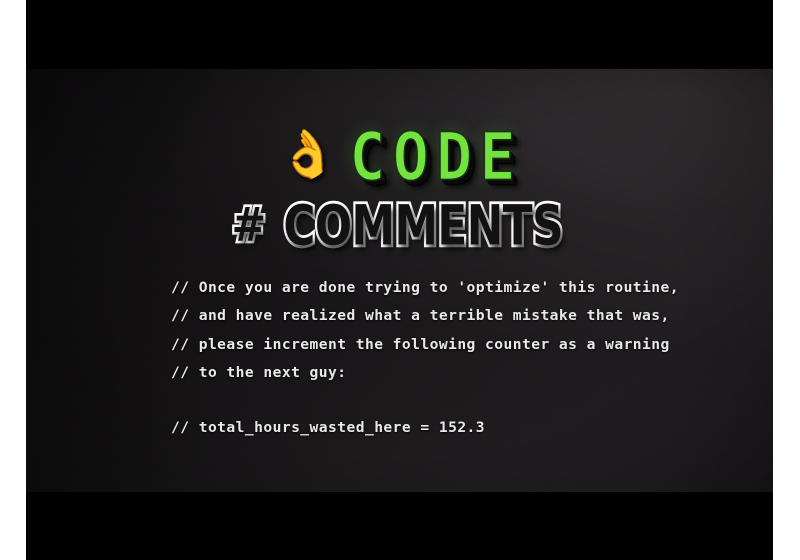 This screenshot has height=560, width=800. I want to click on title-word-code: CODE, so click(435, 156).